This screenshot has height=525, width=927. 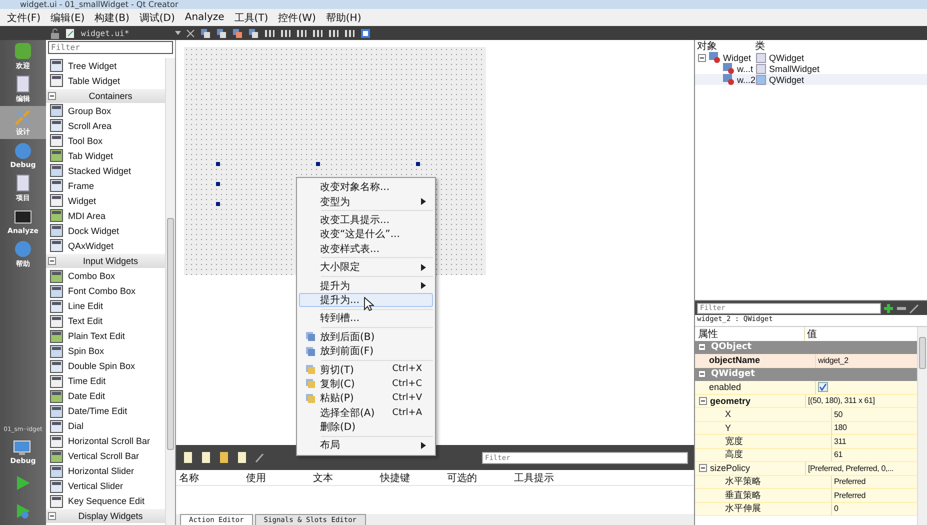 I want to click on widget-item: Date/Time Edit, so click(x=105, y=411).